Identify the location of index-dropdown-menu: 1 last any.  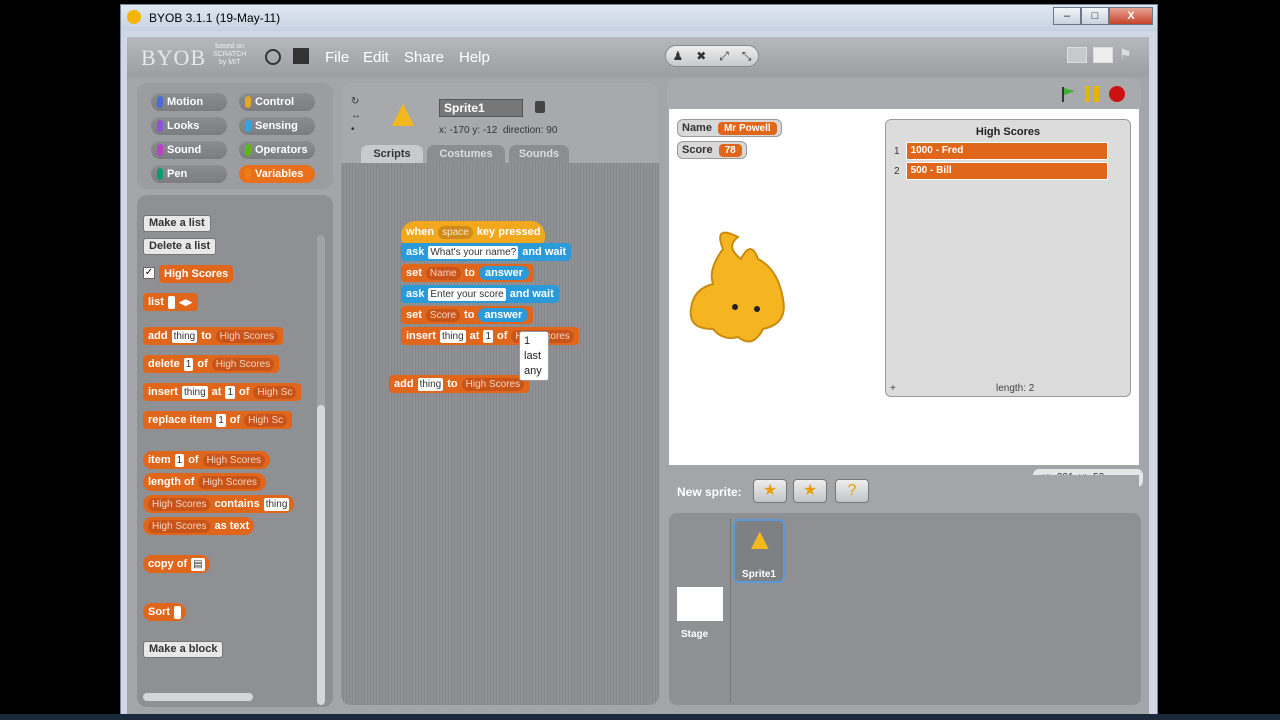
(534, 356).